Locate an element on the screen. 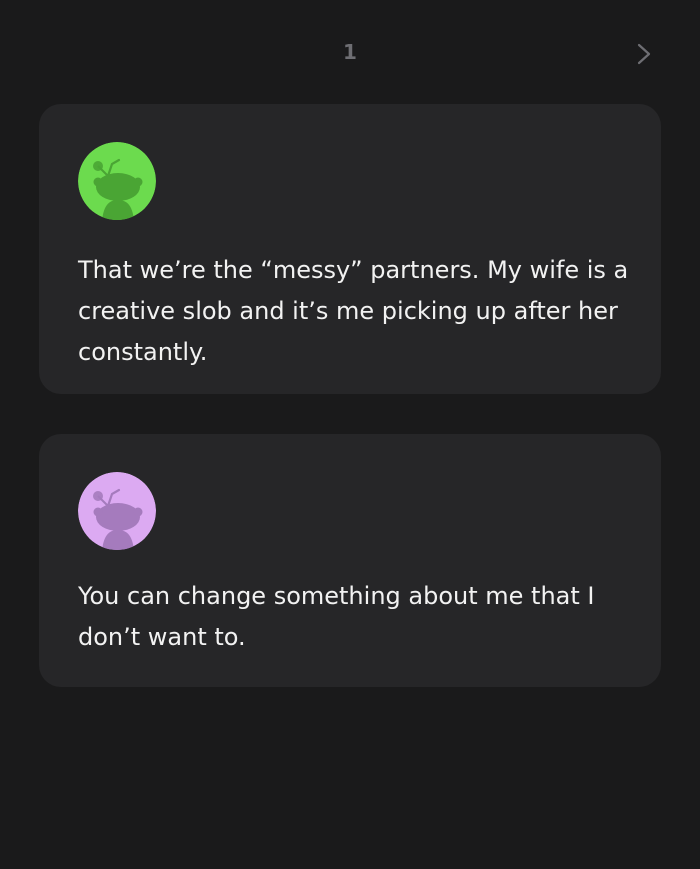  next-page-button is located at coordinates (644, 54).